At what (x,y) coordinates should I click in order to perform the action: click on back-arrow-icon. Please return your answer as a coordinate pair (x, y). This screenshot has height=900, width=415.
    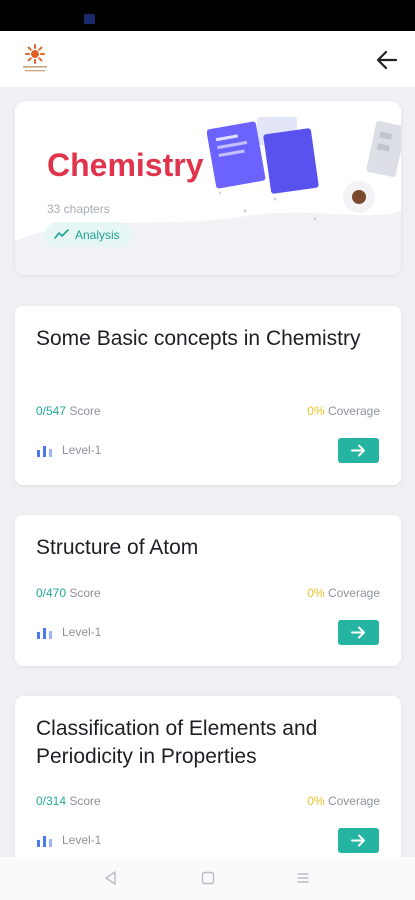
    Looking at the image, I should click on (387, 60).